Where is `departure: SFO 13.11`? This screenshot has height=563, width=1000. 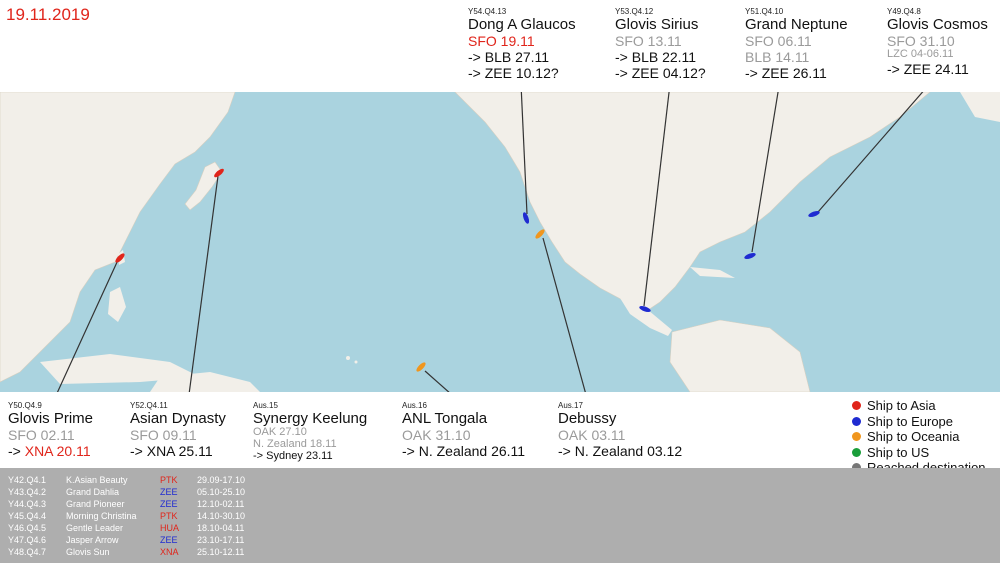 departure: SFO 13.11 is located at coordinates (648, 41).